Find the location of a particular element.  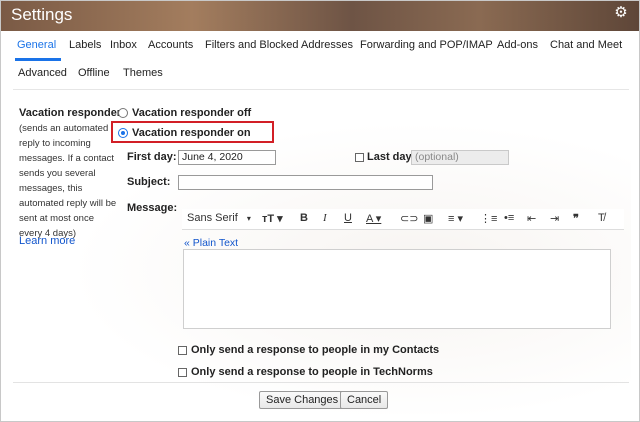

vacation-off-label: Vacation responder off is located at coordinates (192, 113).